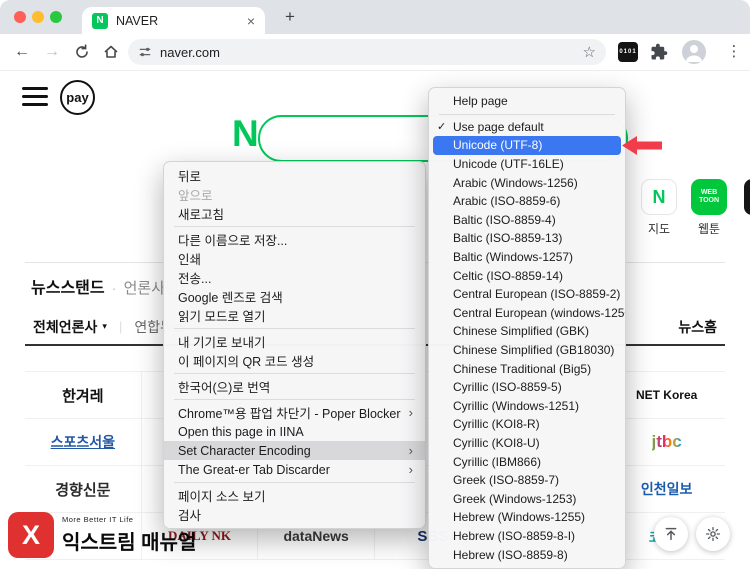 The width and height of the screenshot is (750, 569). What do you see at coordinates (659, 52) in the screenshot?
I see `extensions-puzzle-icon` at bounding box center [659, 52].